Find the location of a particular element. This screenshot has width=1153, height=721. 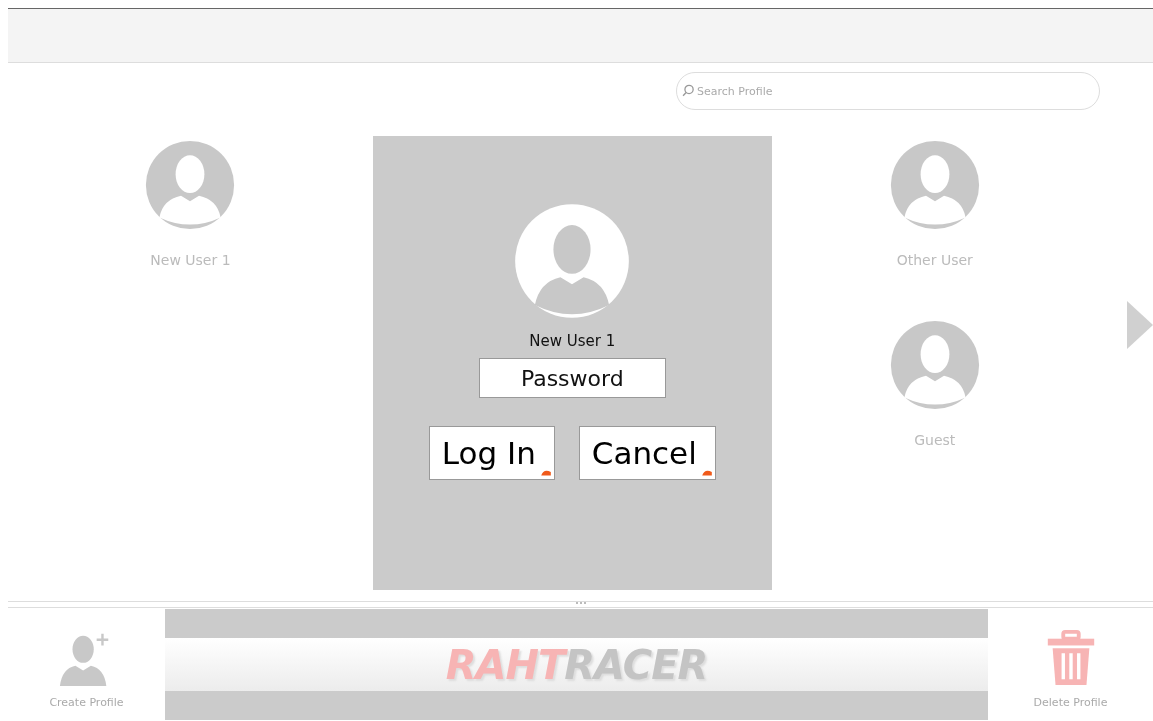

search-icon is located at coordinates (688, 90).